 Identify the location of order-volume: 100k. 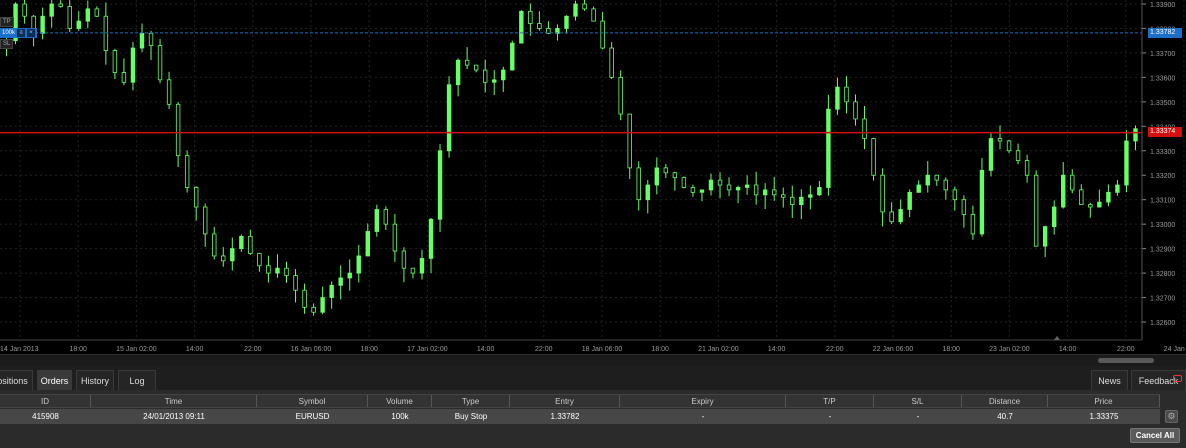
(400, 416).